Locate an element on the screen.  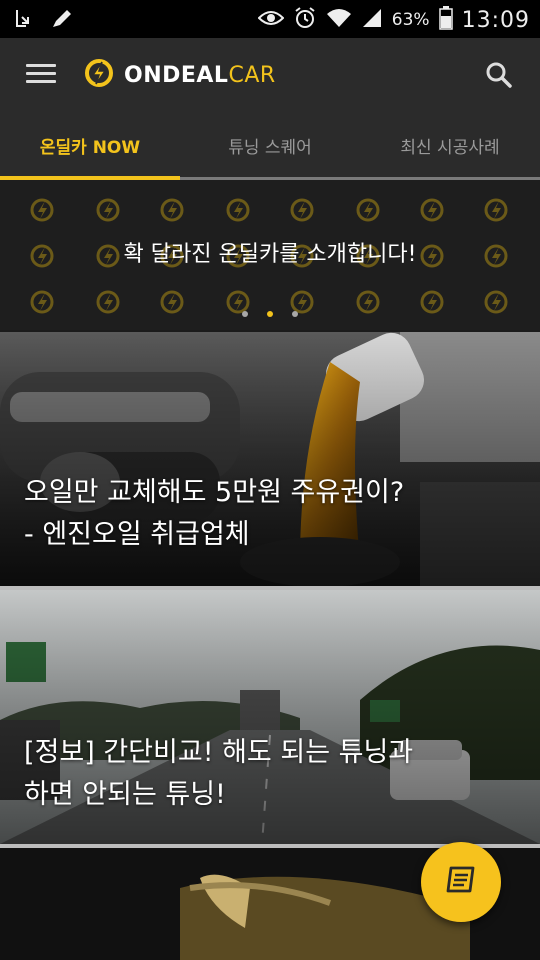
tab-ondealcar-now: 온딜카 NOW is located at coordinates (90, 145).